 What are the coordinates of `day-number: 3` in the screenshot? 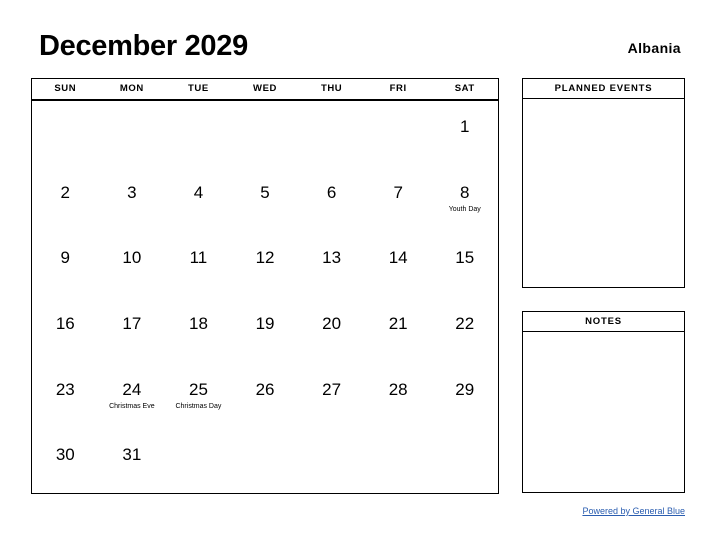 It's located at (132, 192).